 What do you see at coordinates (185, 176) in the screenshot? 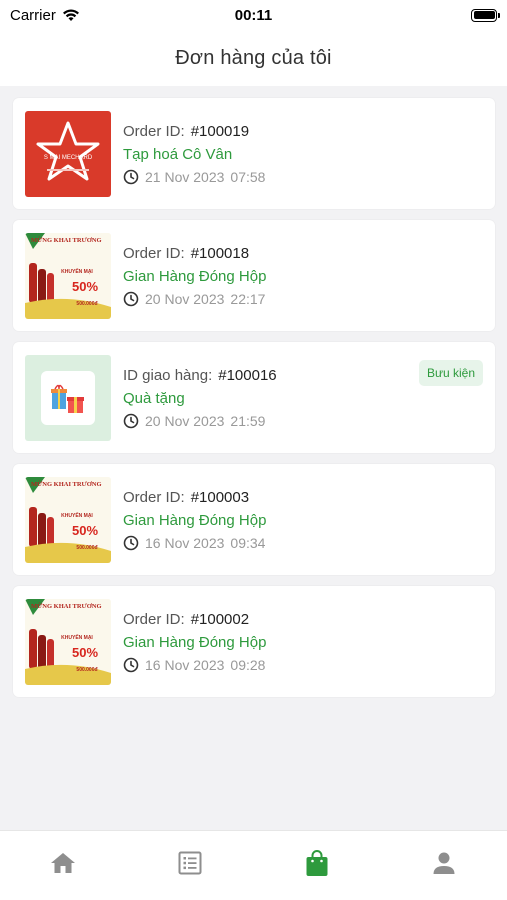
I see `order-date: 21 Nov 2023` at bounding box center [185, 176].